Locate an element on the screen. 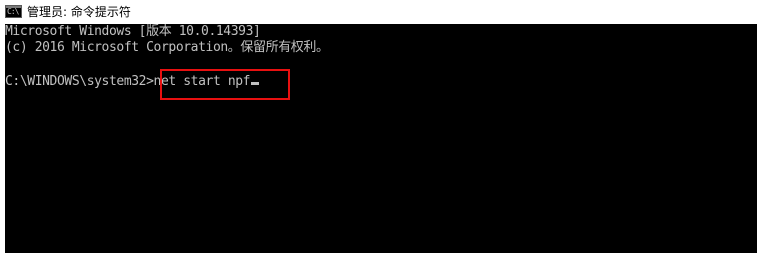 The image size is (766, 253). console-prompt: C:\WINDOWS\system32> is located at coordinates (79, 81).